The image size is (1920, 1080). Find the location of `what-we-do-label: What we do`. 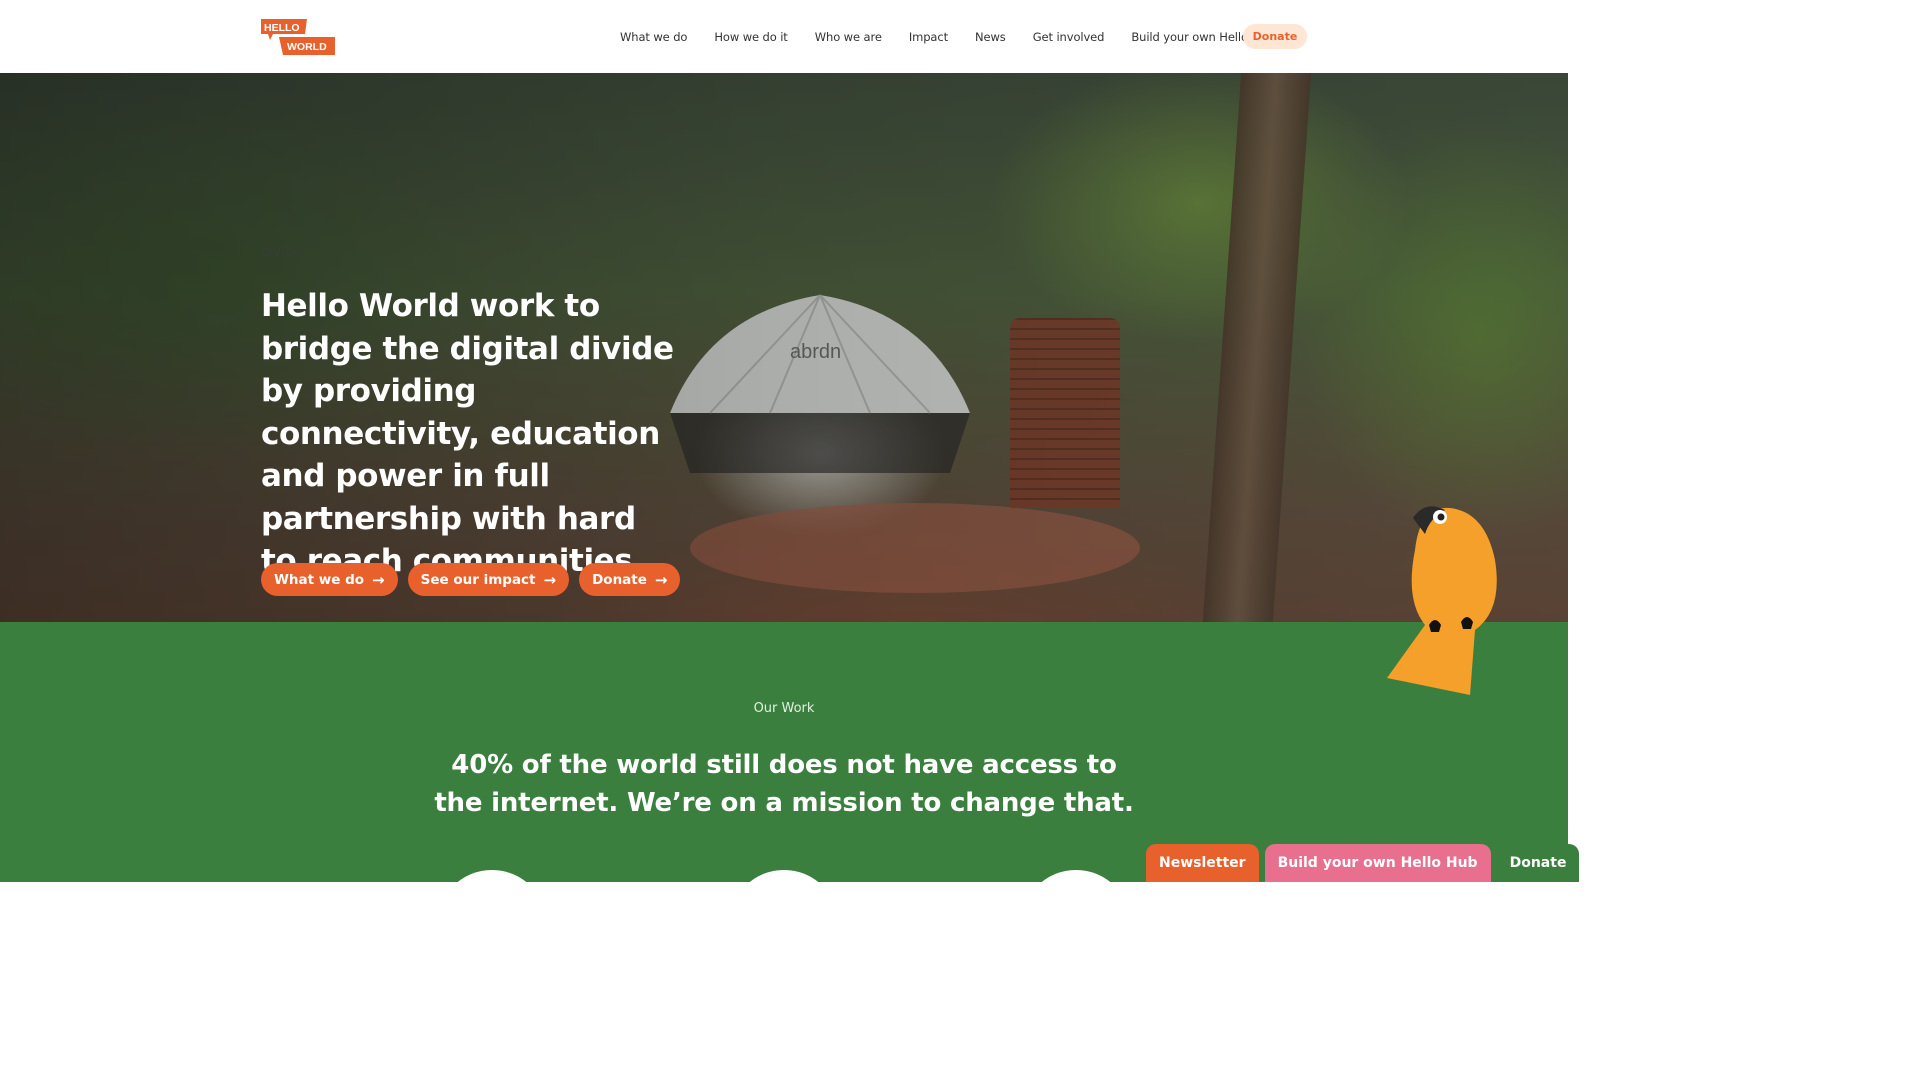

what-we-do-label: What we do is located at coordinates (319, 579).